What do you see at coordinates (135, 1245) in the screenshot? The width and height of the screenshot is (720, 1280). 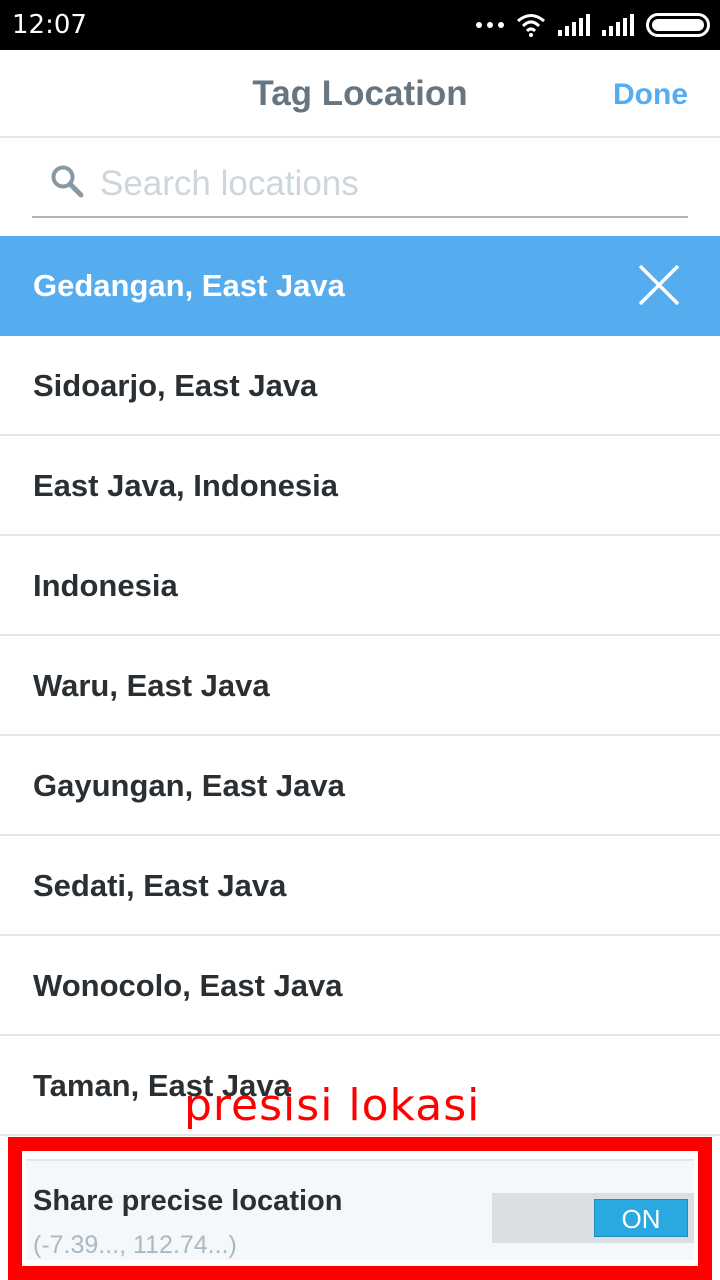 I see `precise-location-coords: (-7.39..., 112.74...)` at bounding box center [135, 1245].